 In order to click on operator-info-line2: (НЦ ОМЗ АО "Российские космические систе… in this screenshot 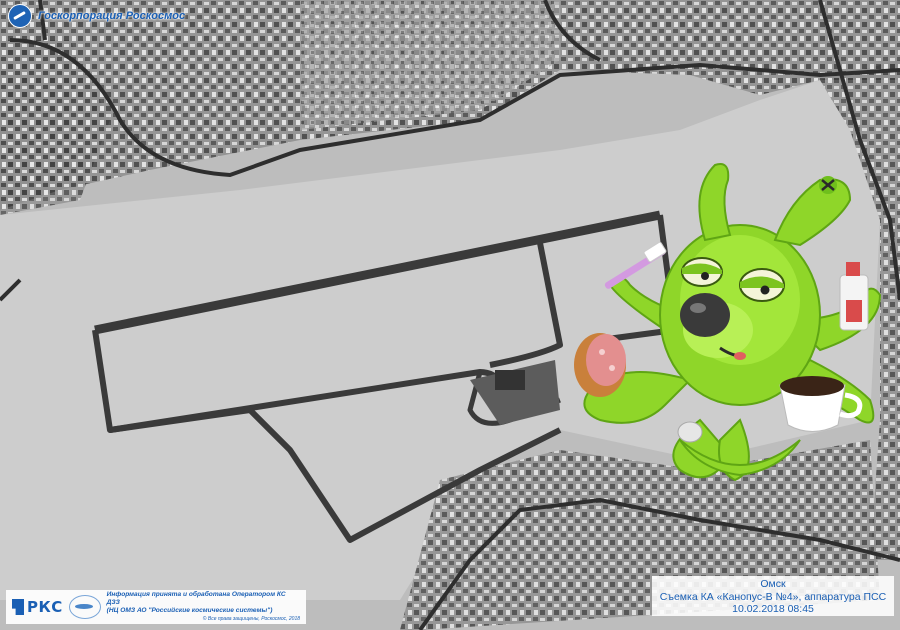, I will do `click(189, 610)`.